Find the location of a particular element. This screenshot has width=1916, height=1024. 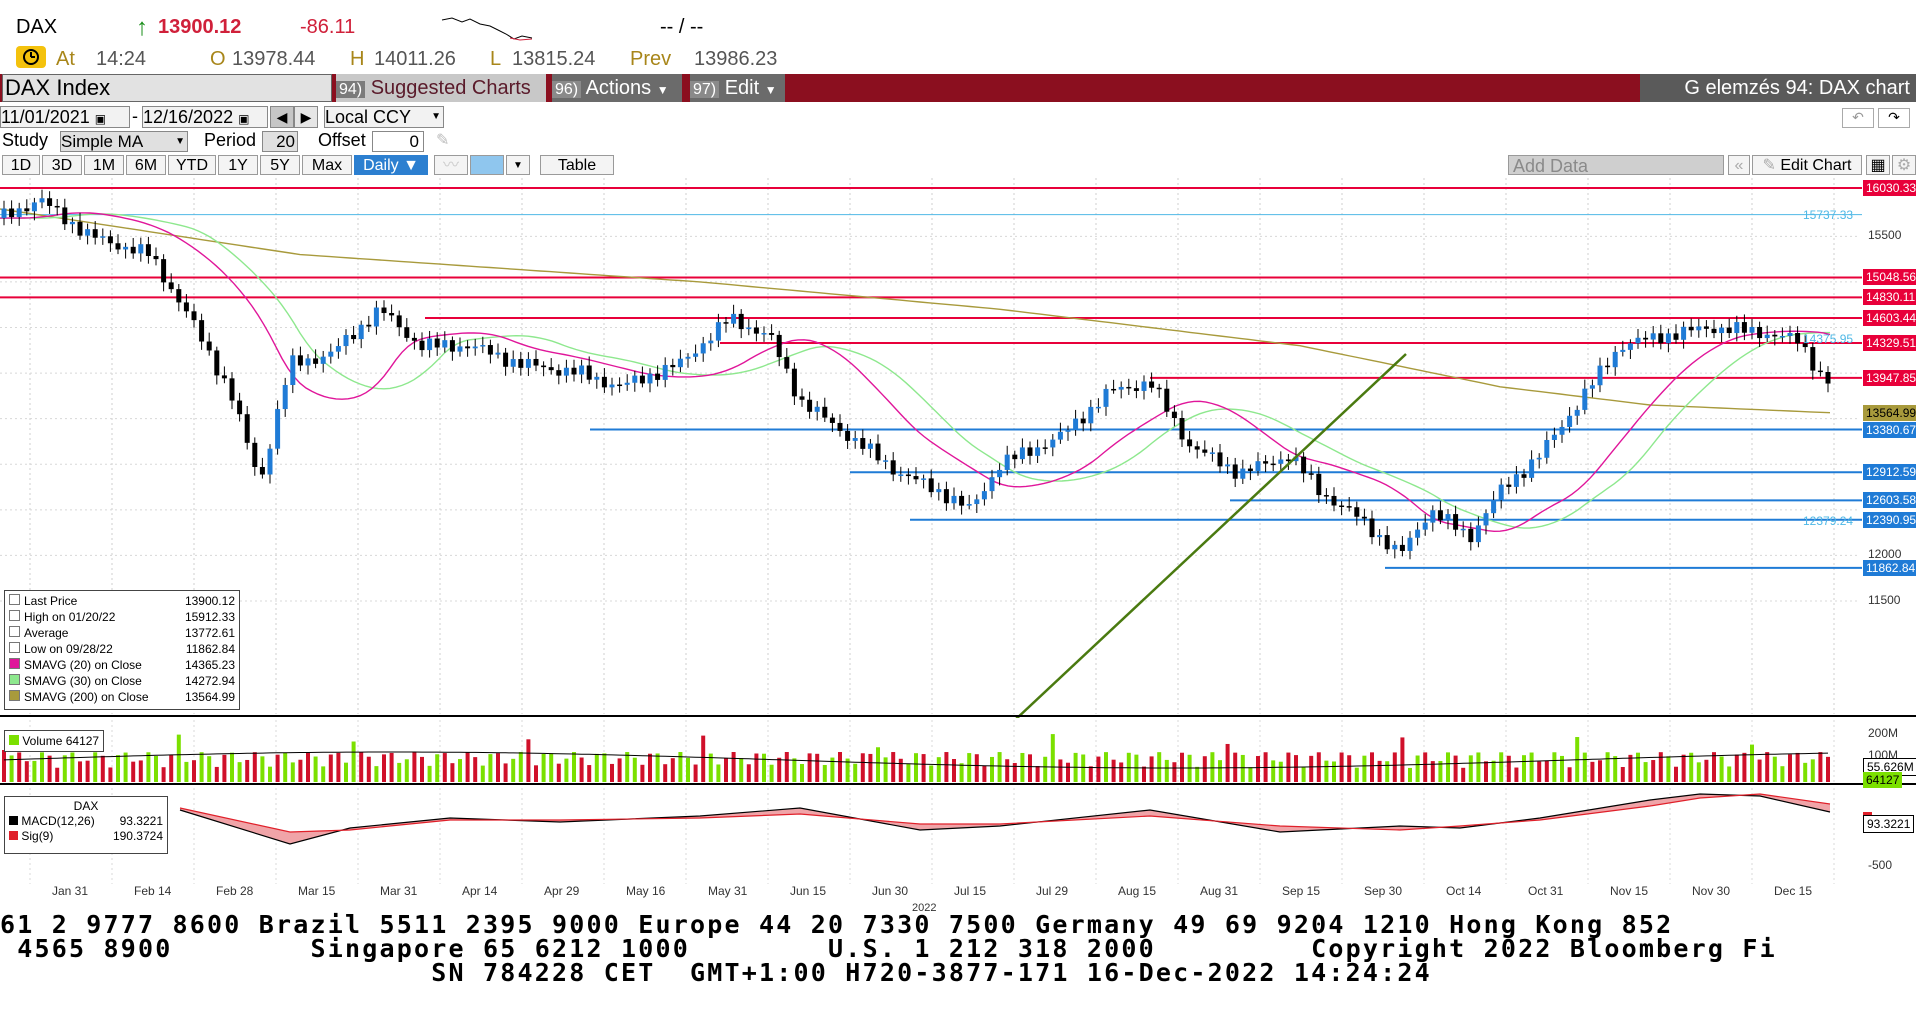

legend-row: SMAVG (30) on Close 14272.94 is located at coordinates (122, 681).